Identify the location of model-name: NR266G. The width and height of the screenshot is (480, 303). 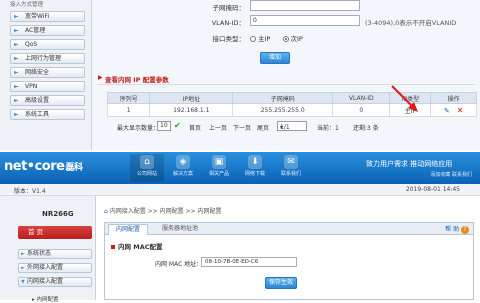
(58, 214).